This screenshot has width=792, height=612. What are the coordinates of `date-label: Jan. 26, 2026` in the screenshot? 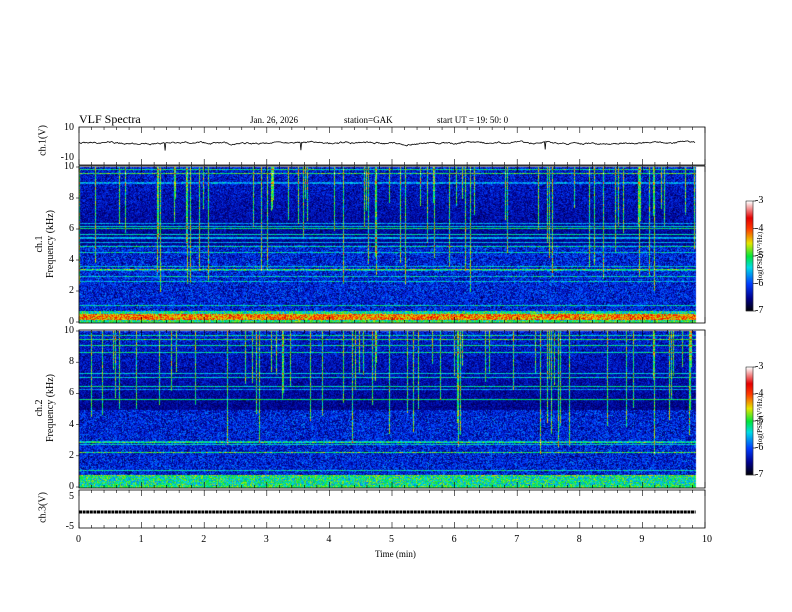 It's located at (274, 120).